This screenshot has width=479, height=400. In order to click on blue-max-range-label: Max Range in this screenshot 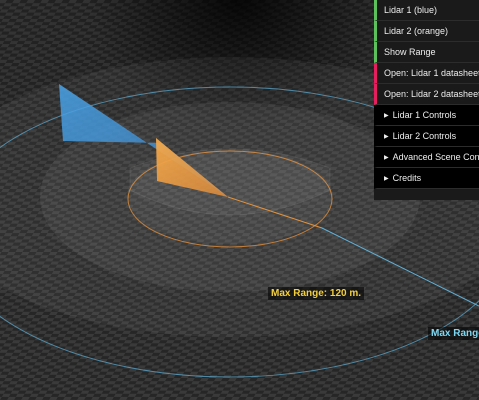, I will do `click(453, 333)`.